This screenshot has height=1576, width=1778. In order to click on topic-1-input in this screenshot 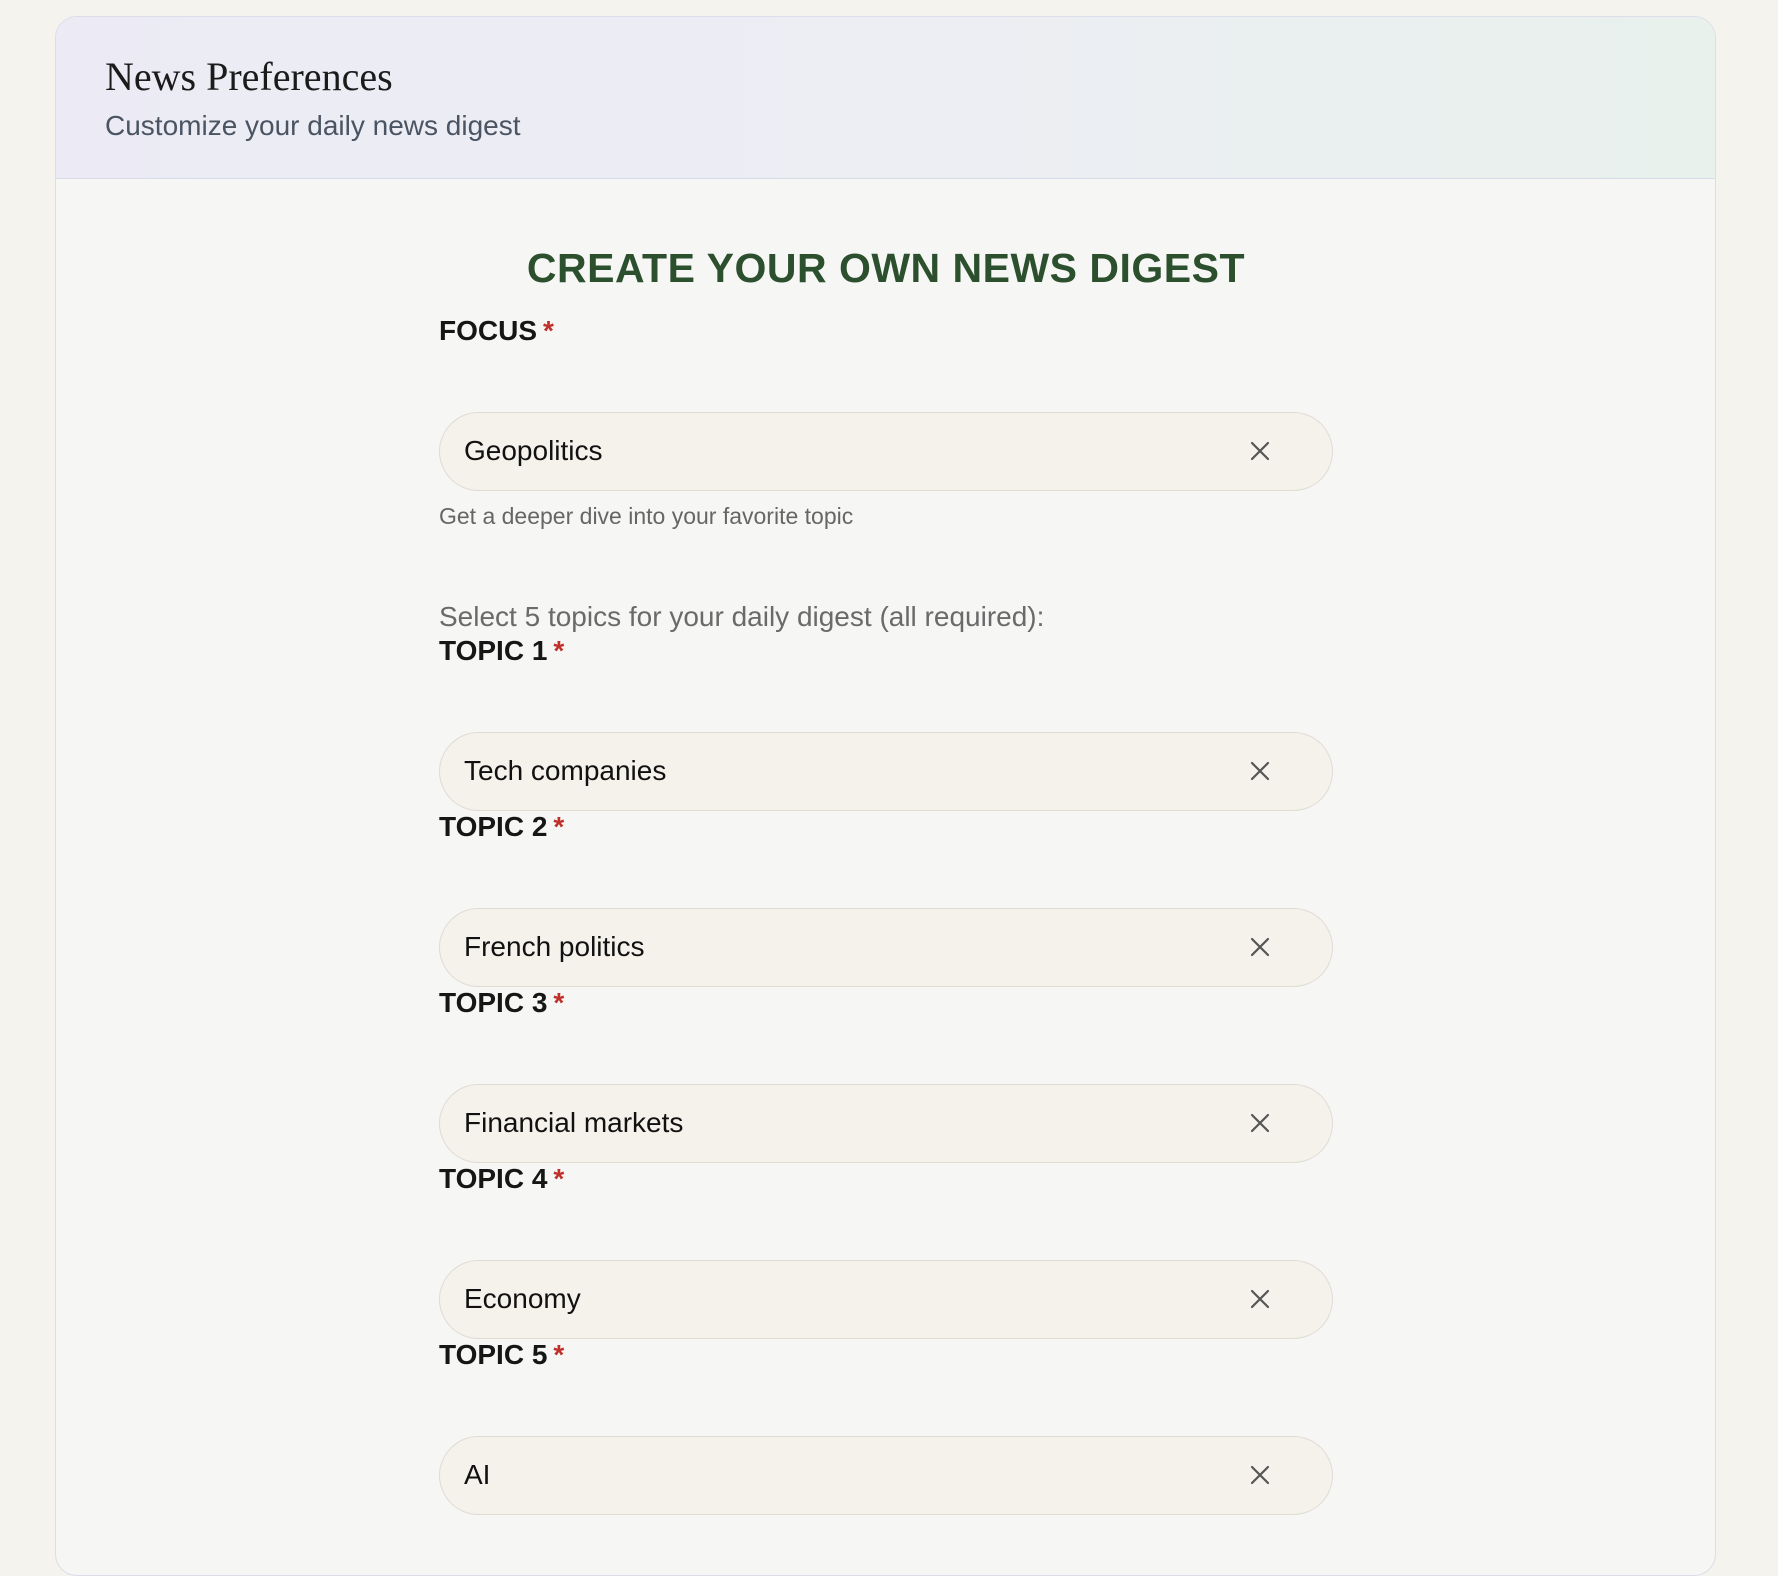, I will do `click(844, 771)`.